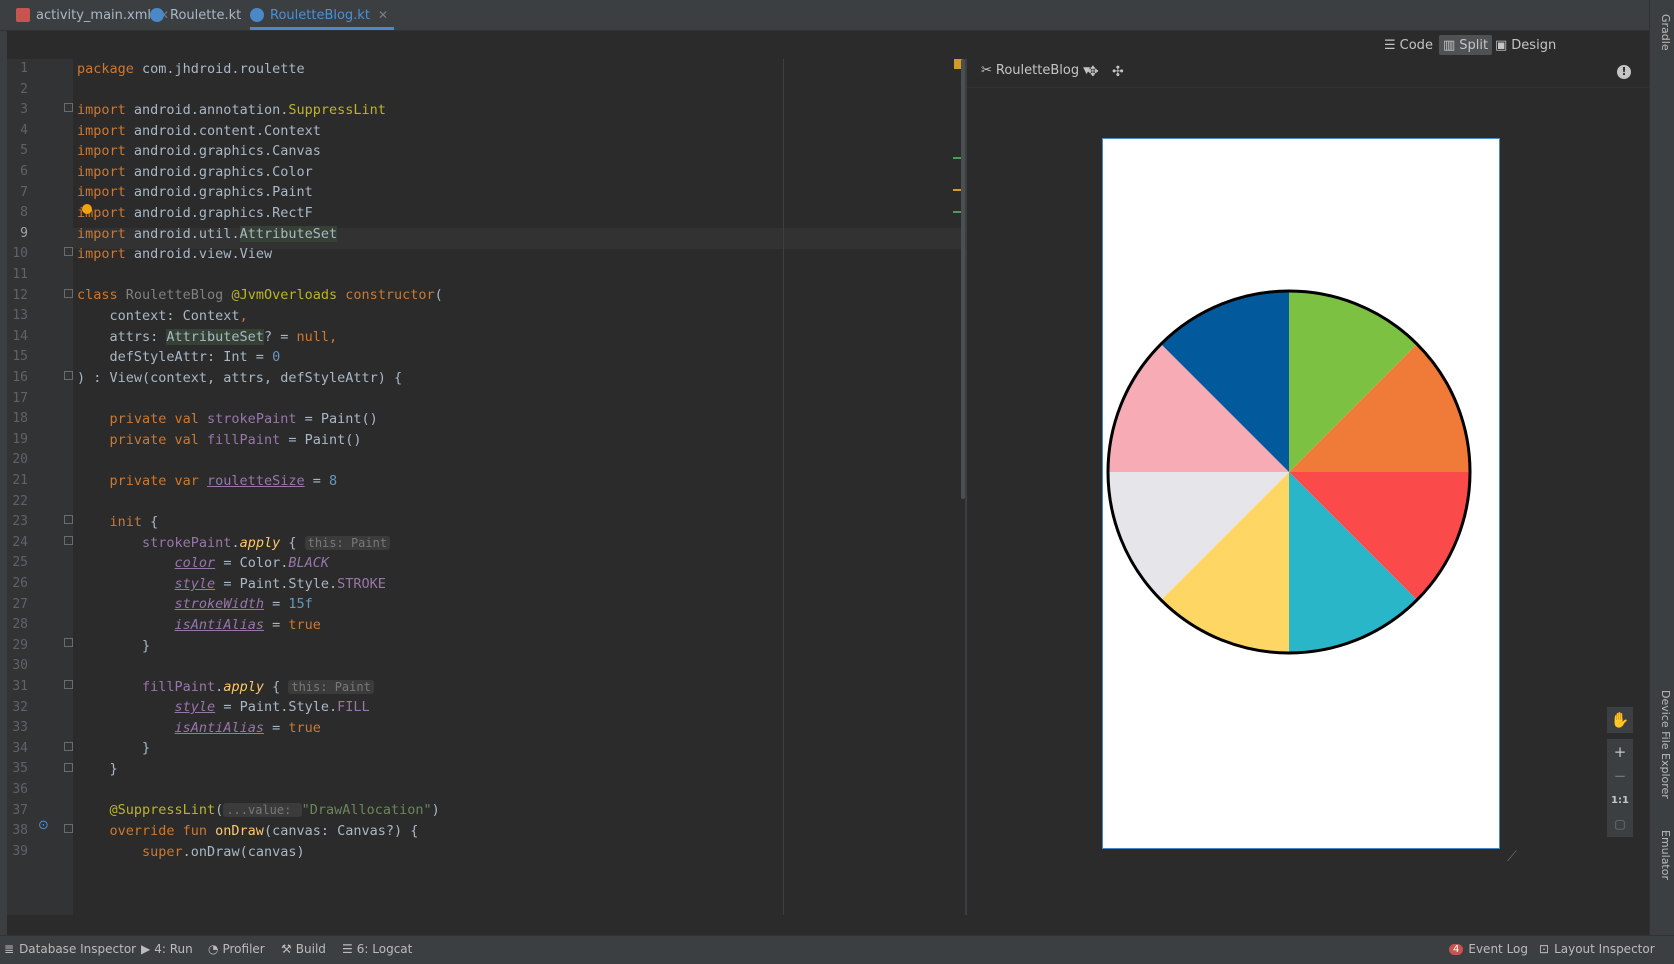 The height and width of the screenshot is (964, 1674). Describe the element at coordinates (146, 949) in the screenshot. I see `play-icon: ▶` at that location.